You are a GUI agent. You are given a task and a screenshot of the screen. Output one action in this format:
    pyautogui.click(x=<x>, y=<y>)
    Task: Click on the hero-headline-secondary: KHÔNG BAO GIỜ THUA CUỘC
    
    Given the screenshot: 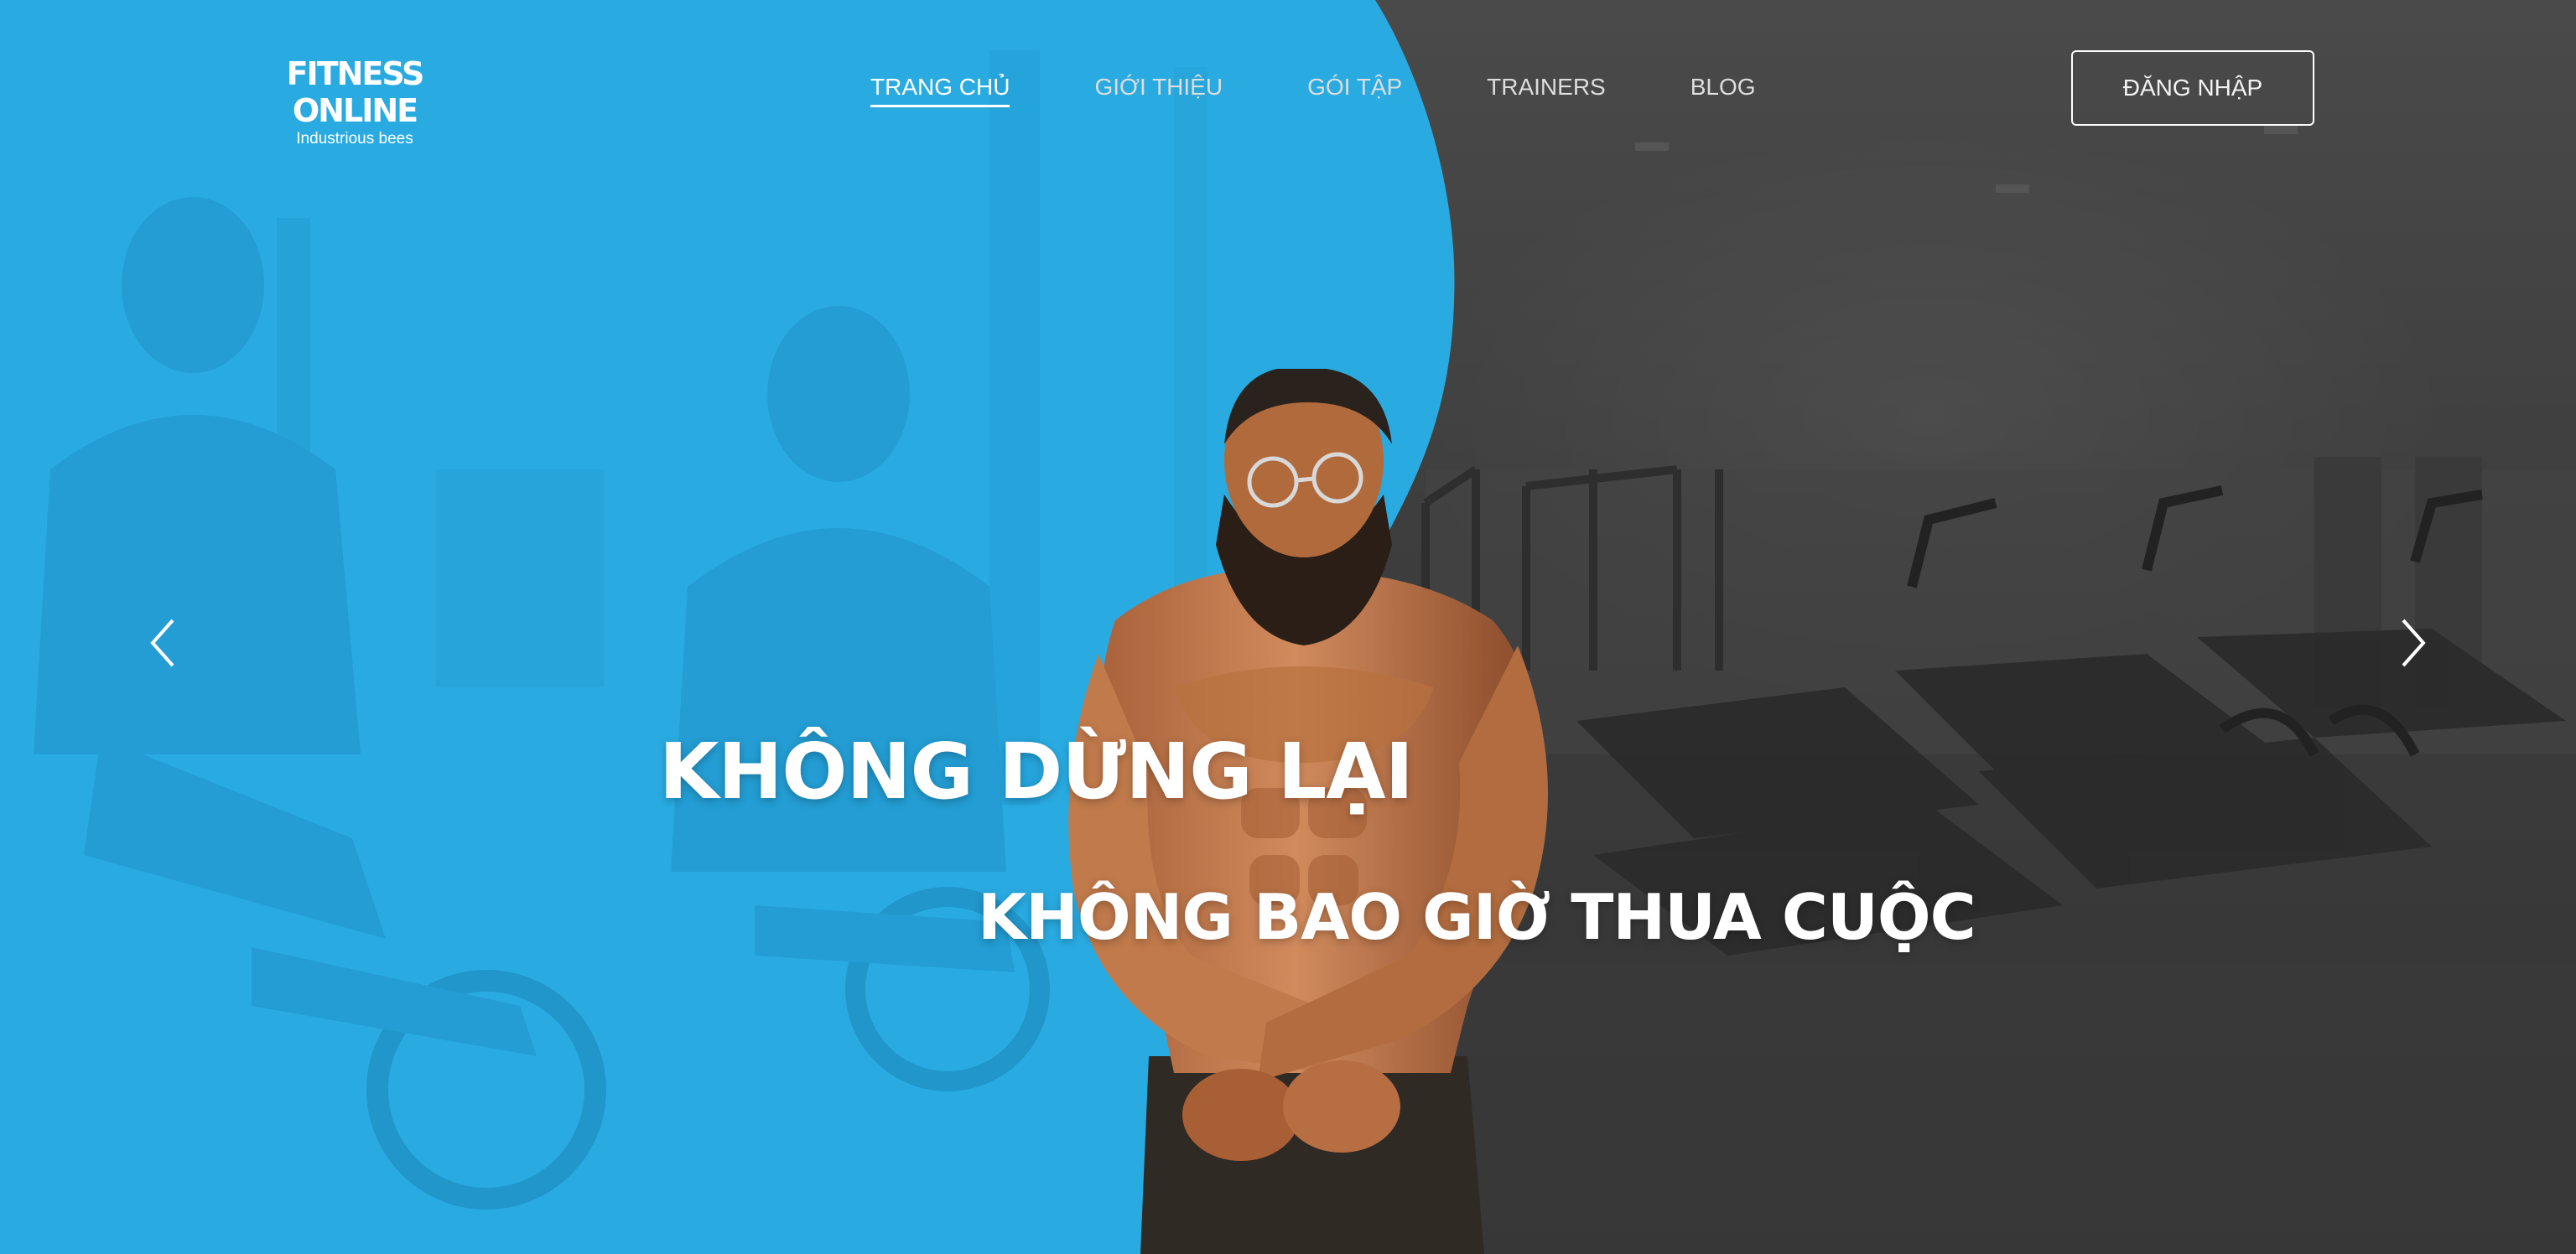 What is the action you would take?
    pyautogui.click(x=1477, y=917)
    